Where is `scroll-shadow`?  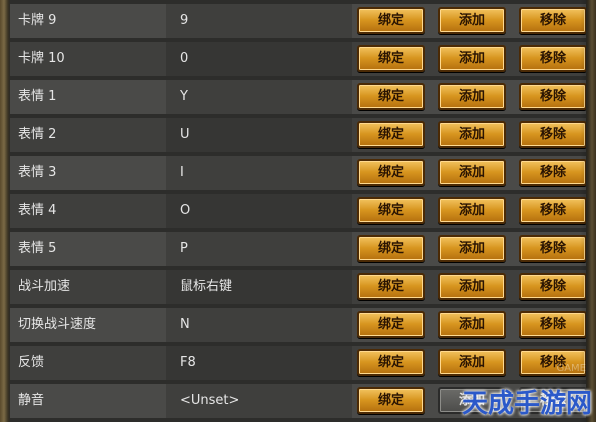
scroll-shadow is located at coordinates (588, 211).